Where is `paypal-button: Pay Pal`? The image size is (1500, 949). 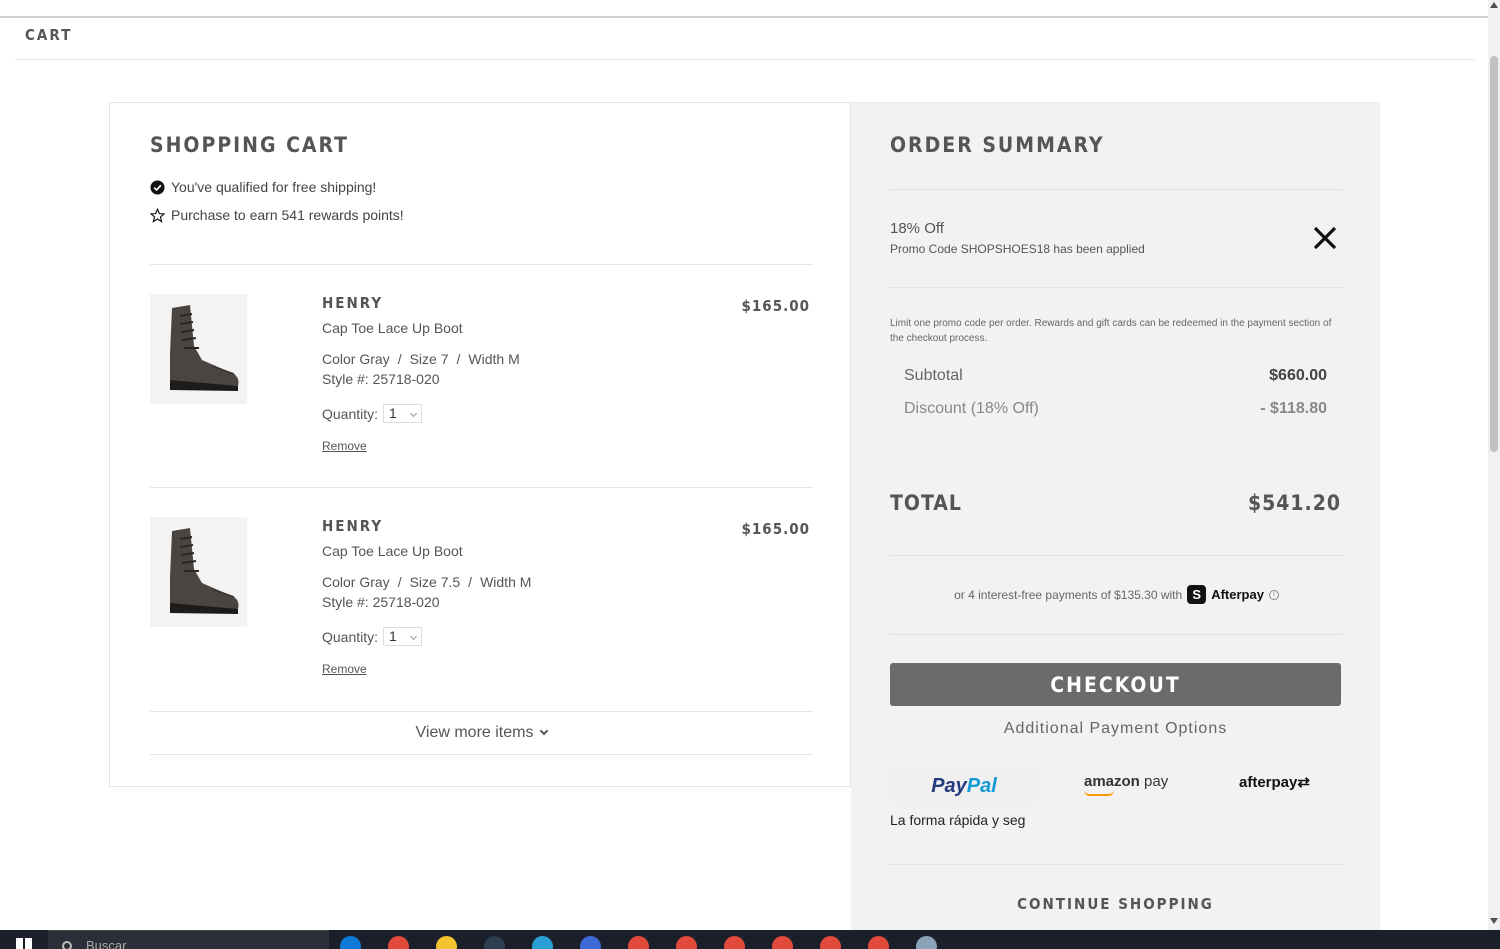
paypal-button: Pay Pal is located at coordinates (964, 786).